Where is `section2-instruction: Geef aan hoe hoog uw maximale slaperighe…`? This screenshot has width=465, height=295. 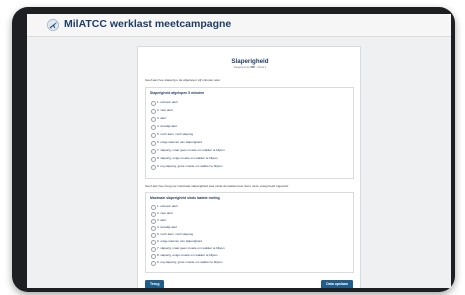 section2-instruction: Geef aan hoe hoog uw maximale slaperighe… is located at coordinates (217, 186).